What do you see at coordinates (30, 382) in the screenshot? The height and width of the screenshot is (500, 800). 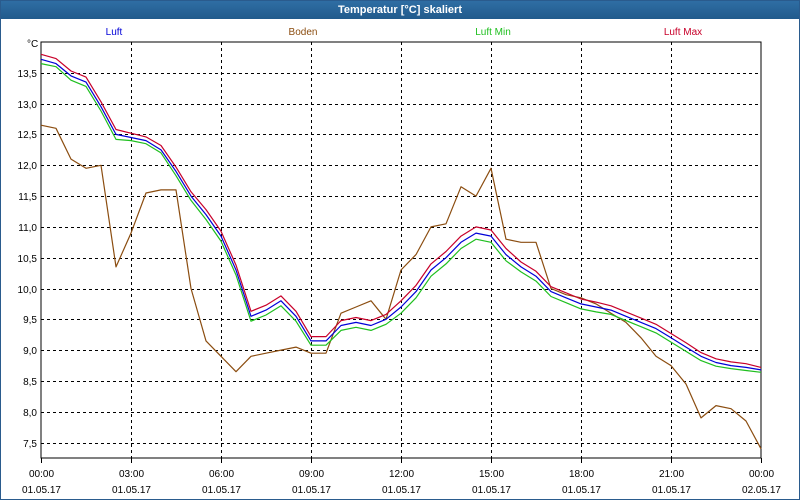 I see `y-tick-label: 8,5` at bounding box center [30, 382].